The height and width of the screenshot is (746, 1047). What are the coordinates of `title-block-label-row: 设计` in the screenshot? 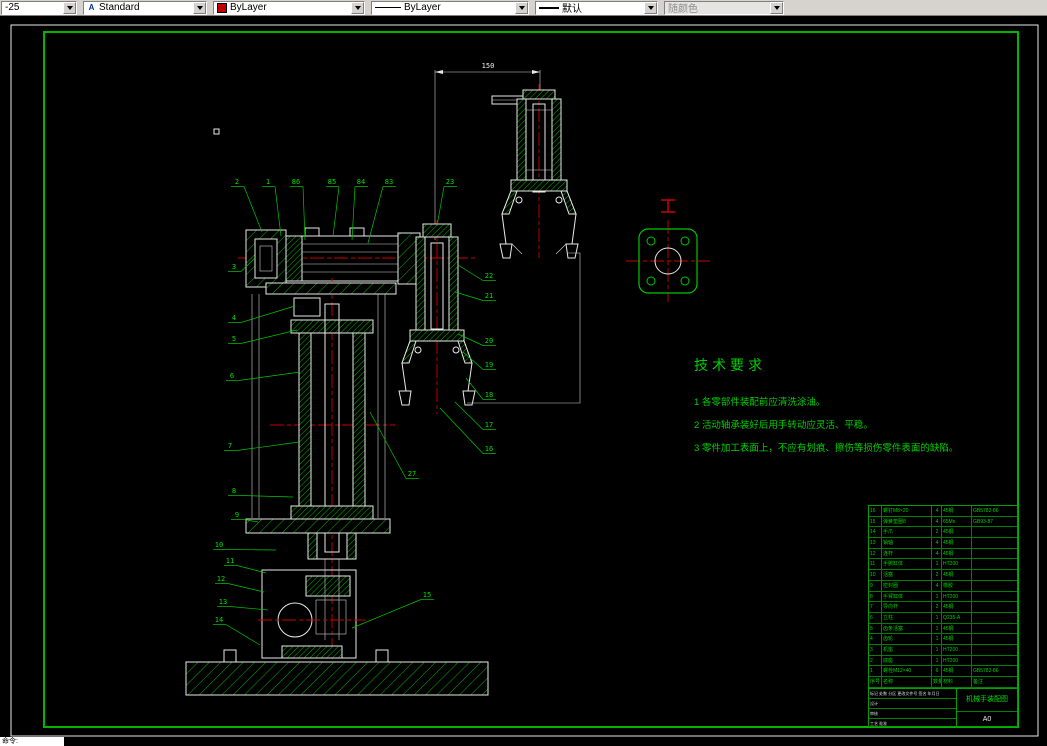 It's located at (912, 704).